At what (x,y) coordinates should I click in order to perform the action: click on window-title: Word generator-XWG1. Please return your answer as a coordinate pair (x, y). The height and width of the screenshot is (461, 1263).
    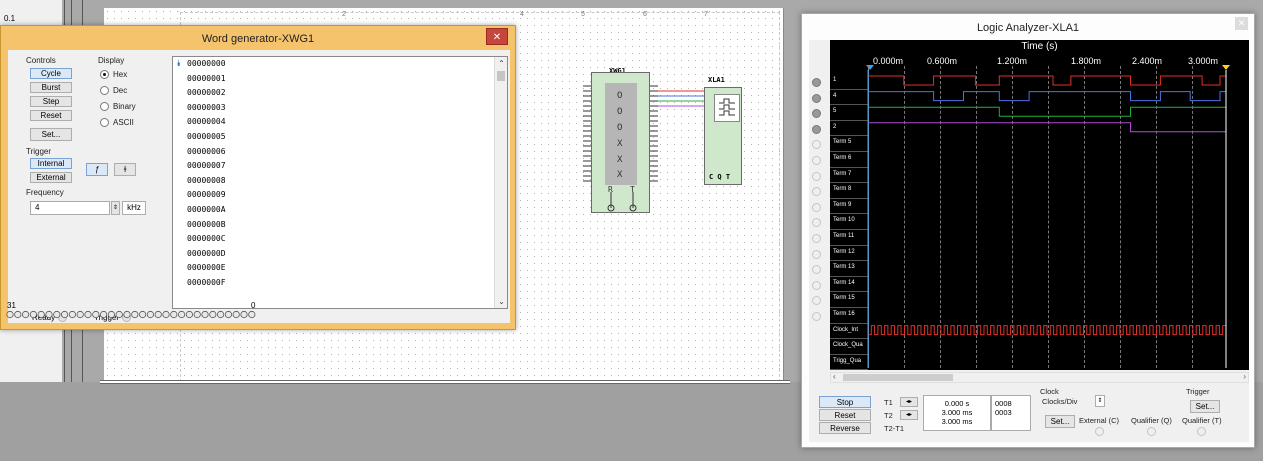
    Looking at the image, I should click on (258, 39).